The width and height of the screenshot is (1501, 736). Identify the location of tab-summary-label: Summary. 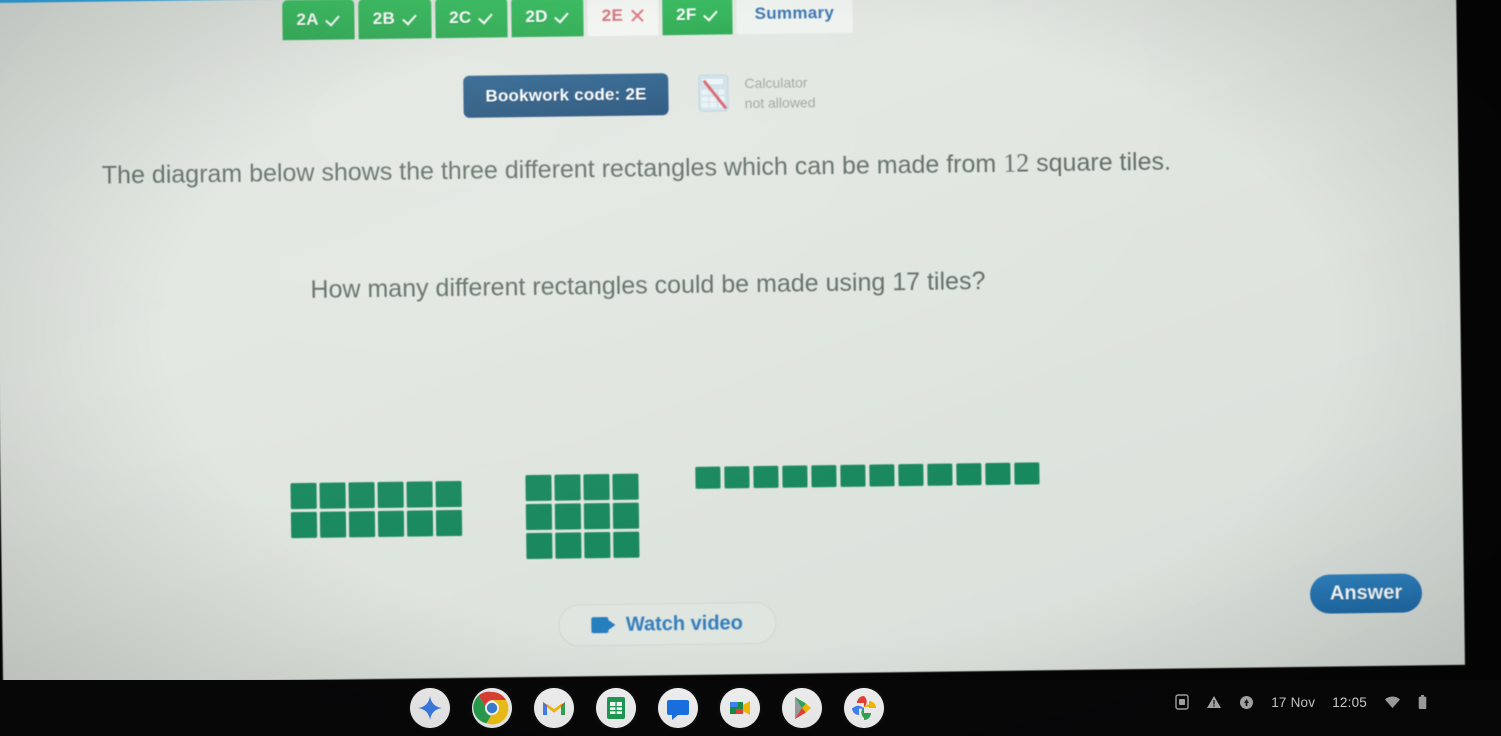
(794, 13).